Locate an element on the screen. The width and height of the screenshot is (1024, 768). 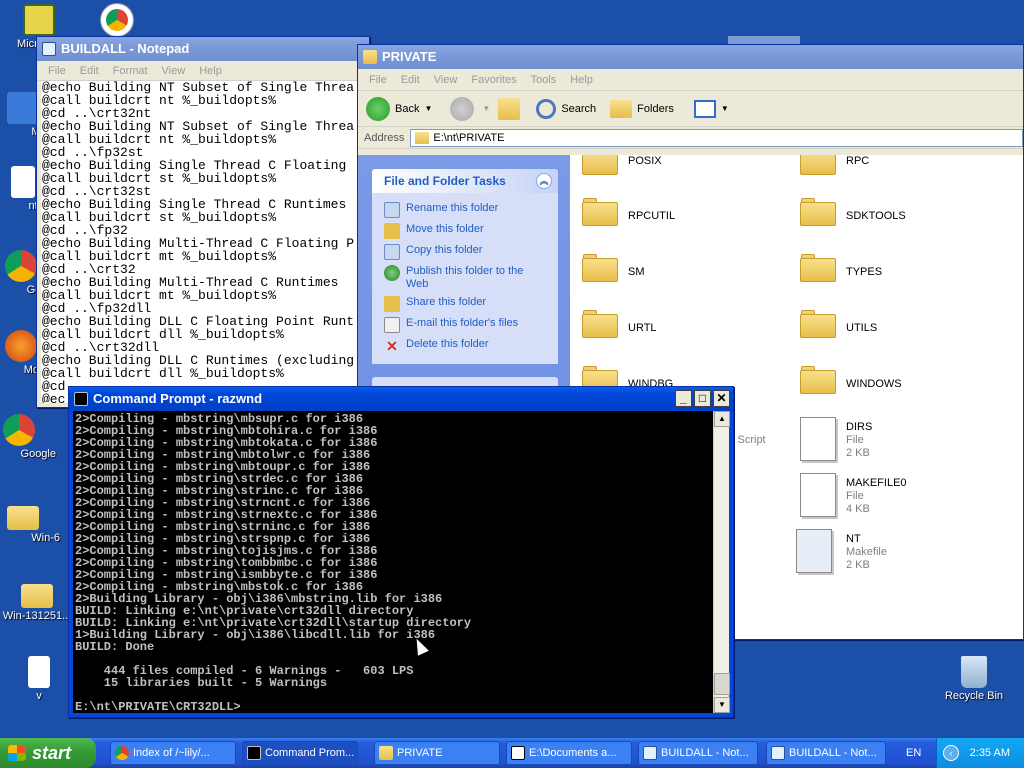
explorer-titlebar: PRIVATE is located at coordinates (690, 57).